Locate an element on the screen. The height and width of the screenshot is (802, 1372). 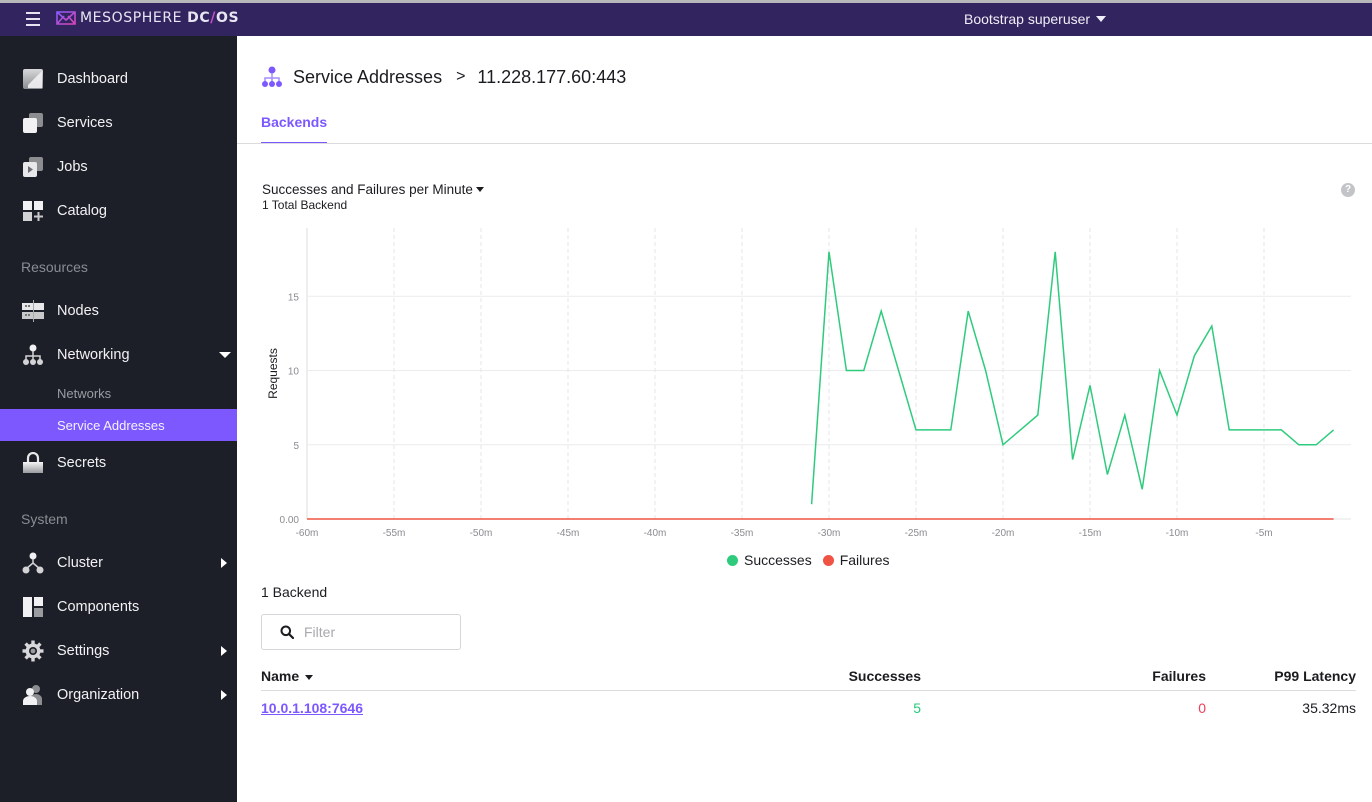
table-divider is located at coordinates (808, 690).